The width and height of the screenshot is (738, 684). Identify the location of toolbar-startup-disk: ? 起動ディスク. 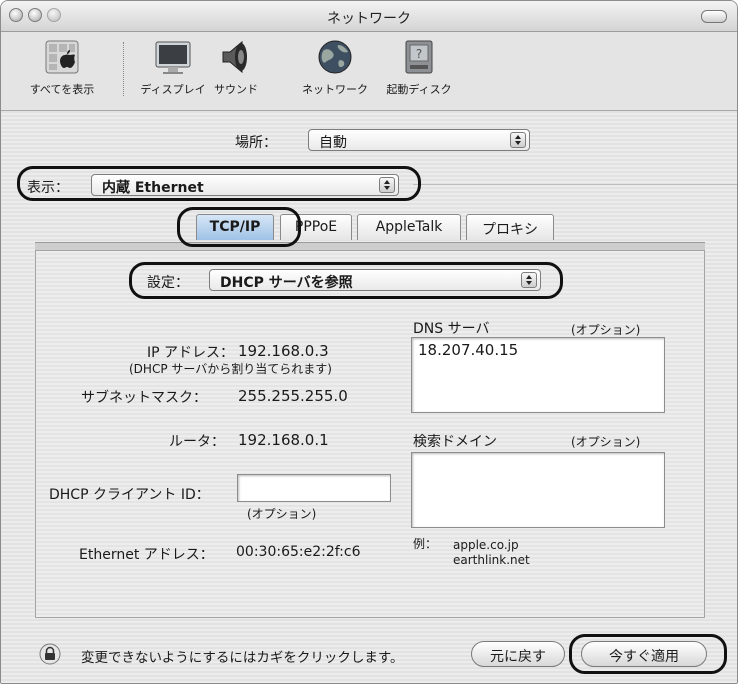
(419, 67).